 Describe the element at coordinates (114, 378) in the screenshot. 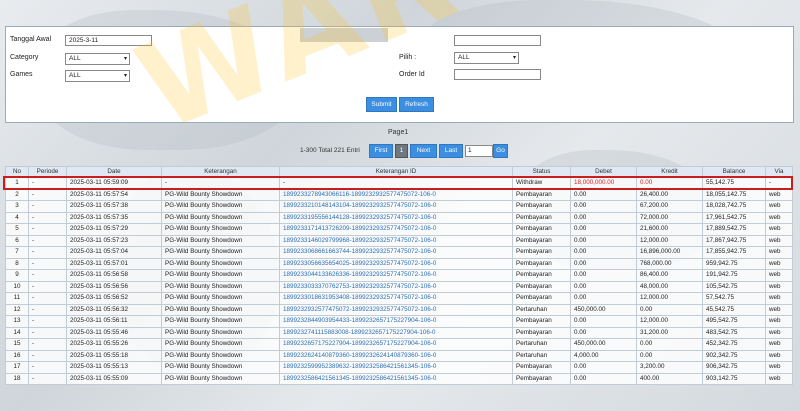

I see `table-cell: 2025-03-11 05:55:09` at that location.